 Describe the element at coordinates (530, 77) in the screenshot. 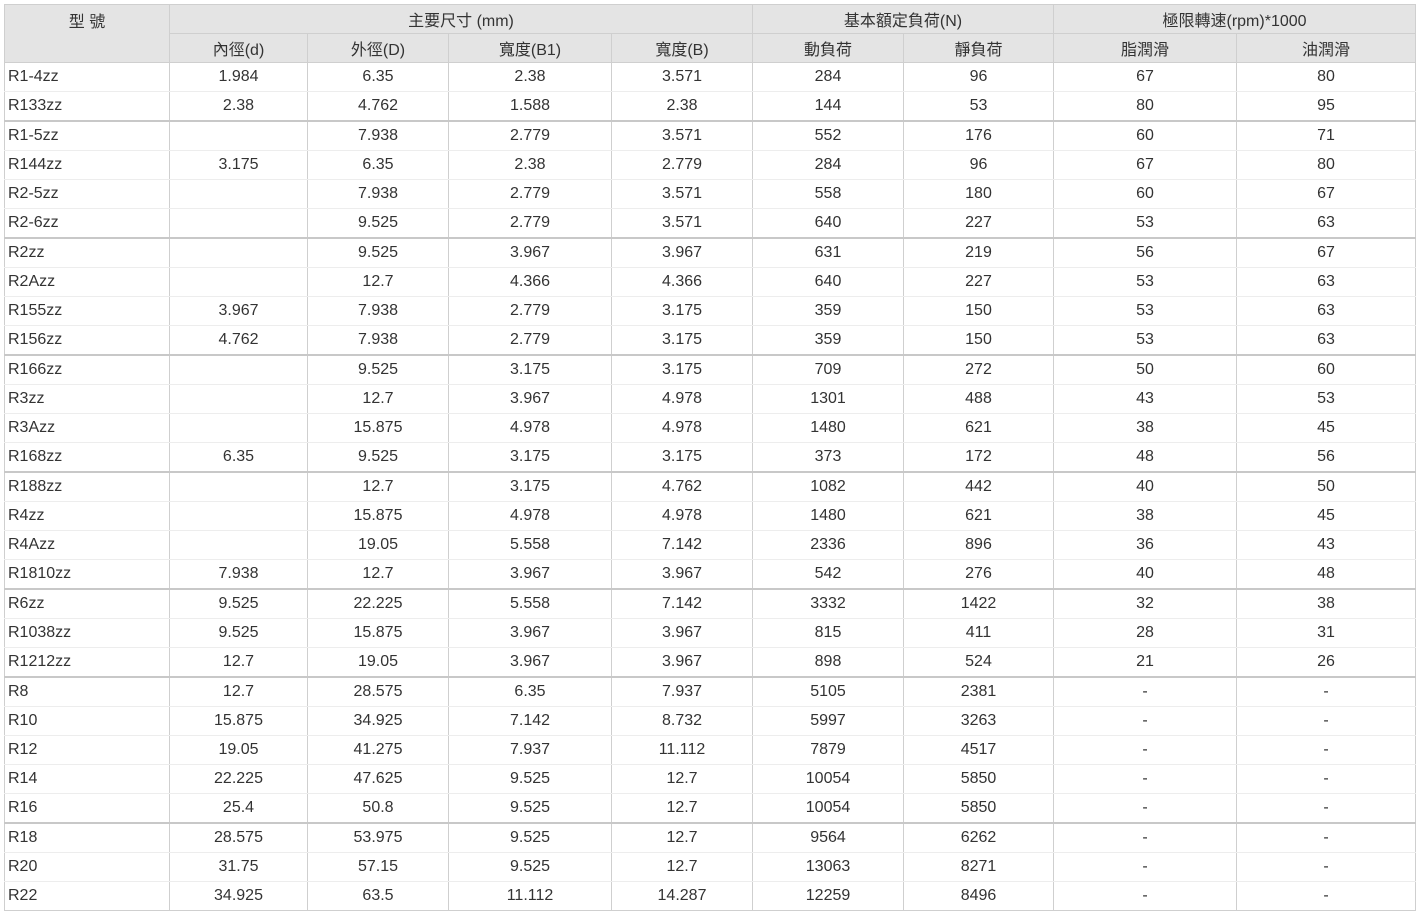

I see `cell-width-b1: 2.38` at that location.